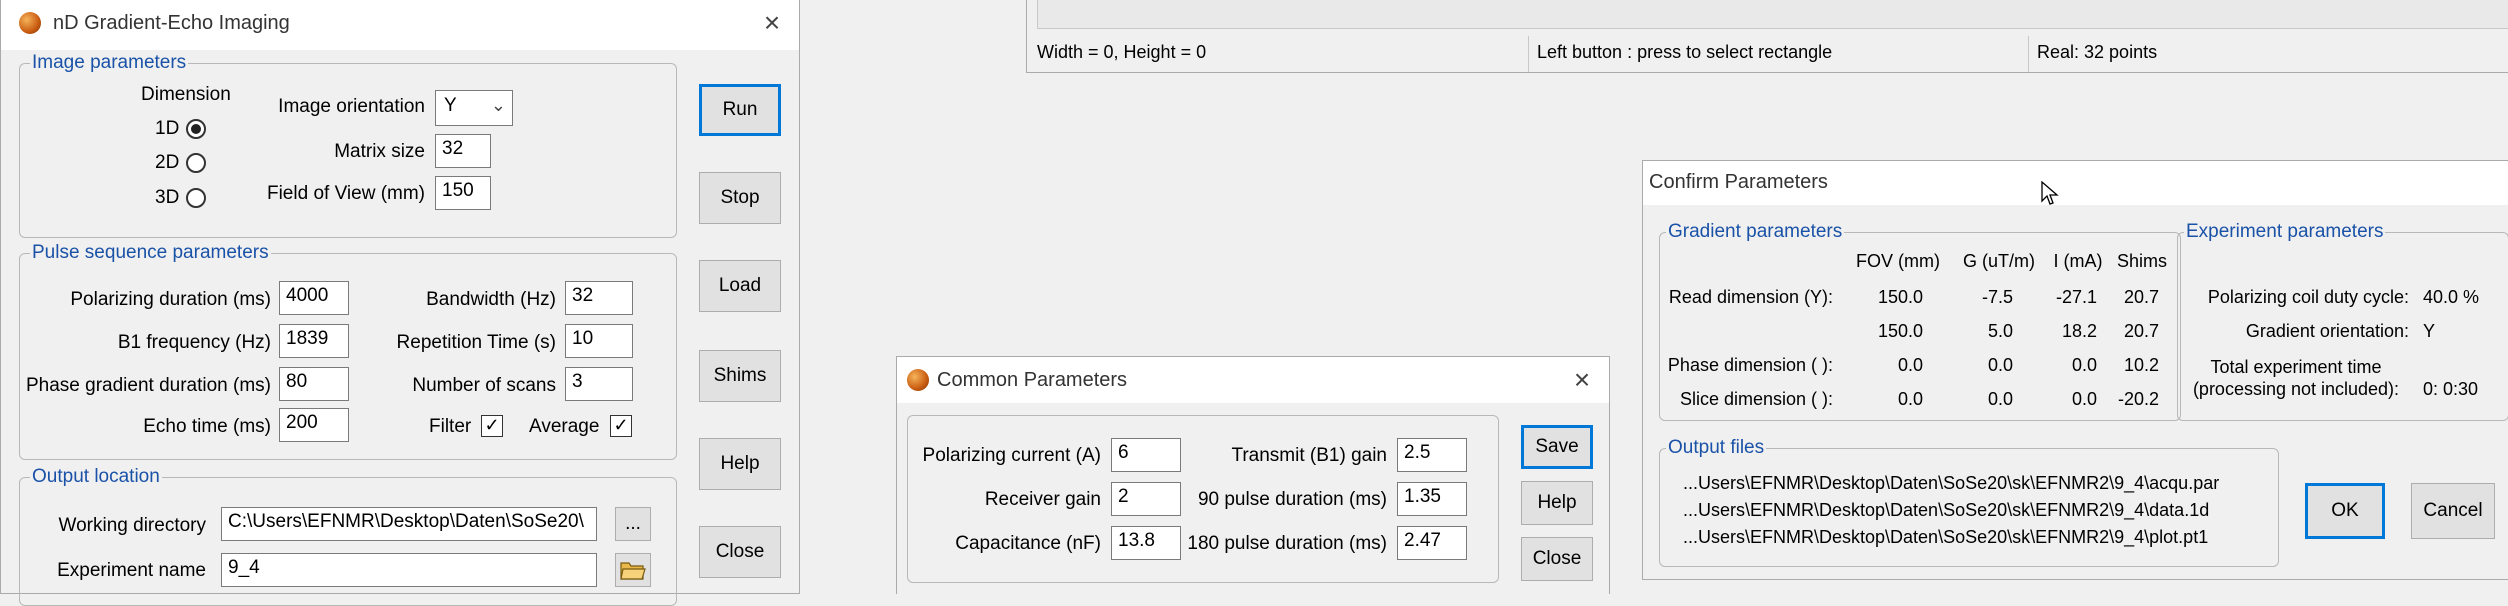 Image resolution: width=2508 pixels, height=606 pixels. What do you see at coordinates (1146, 455) in the screenshot?
I see `polarizing-current-input: 6` at bounding box center [1146, 455].